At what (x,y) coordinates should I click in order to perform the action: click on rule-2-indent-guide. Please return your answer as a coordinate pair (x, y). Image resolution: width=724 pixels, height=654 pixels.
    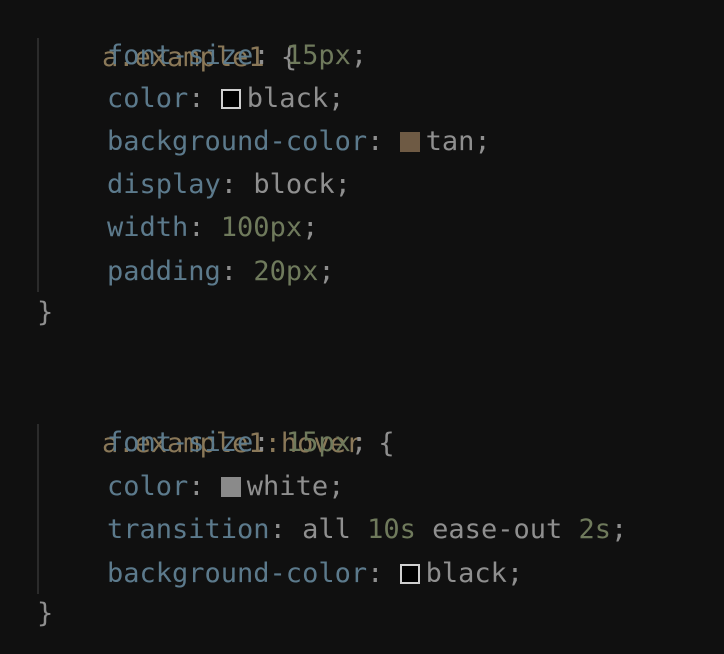
    Looking at the image, I should click on (38, 509).